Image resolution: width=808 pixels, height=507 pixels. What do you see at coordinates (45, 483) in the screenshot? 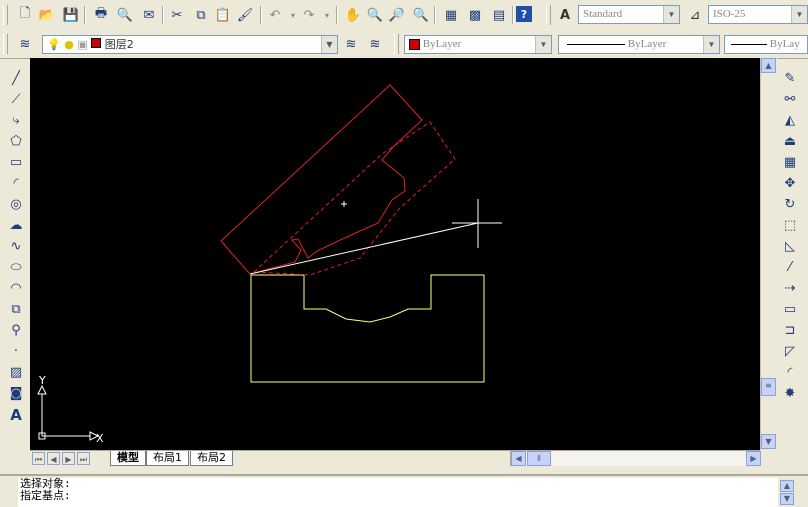
I see `command-line-1: 选择对象:` at bounding box center [45, 483].